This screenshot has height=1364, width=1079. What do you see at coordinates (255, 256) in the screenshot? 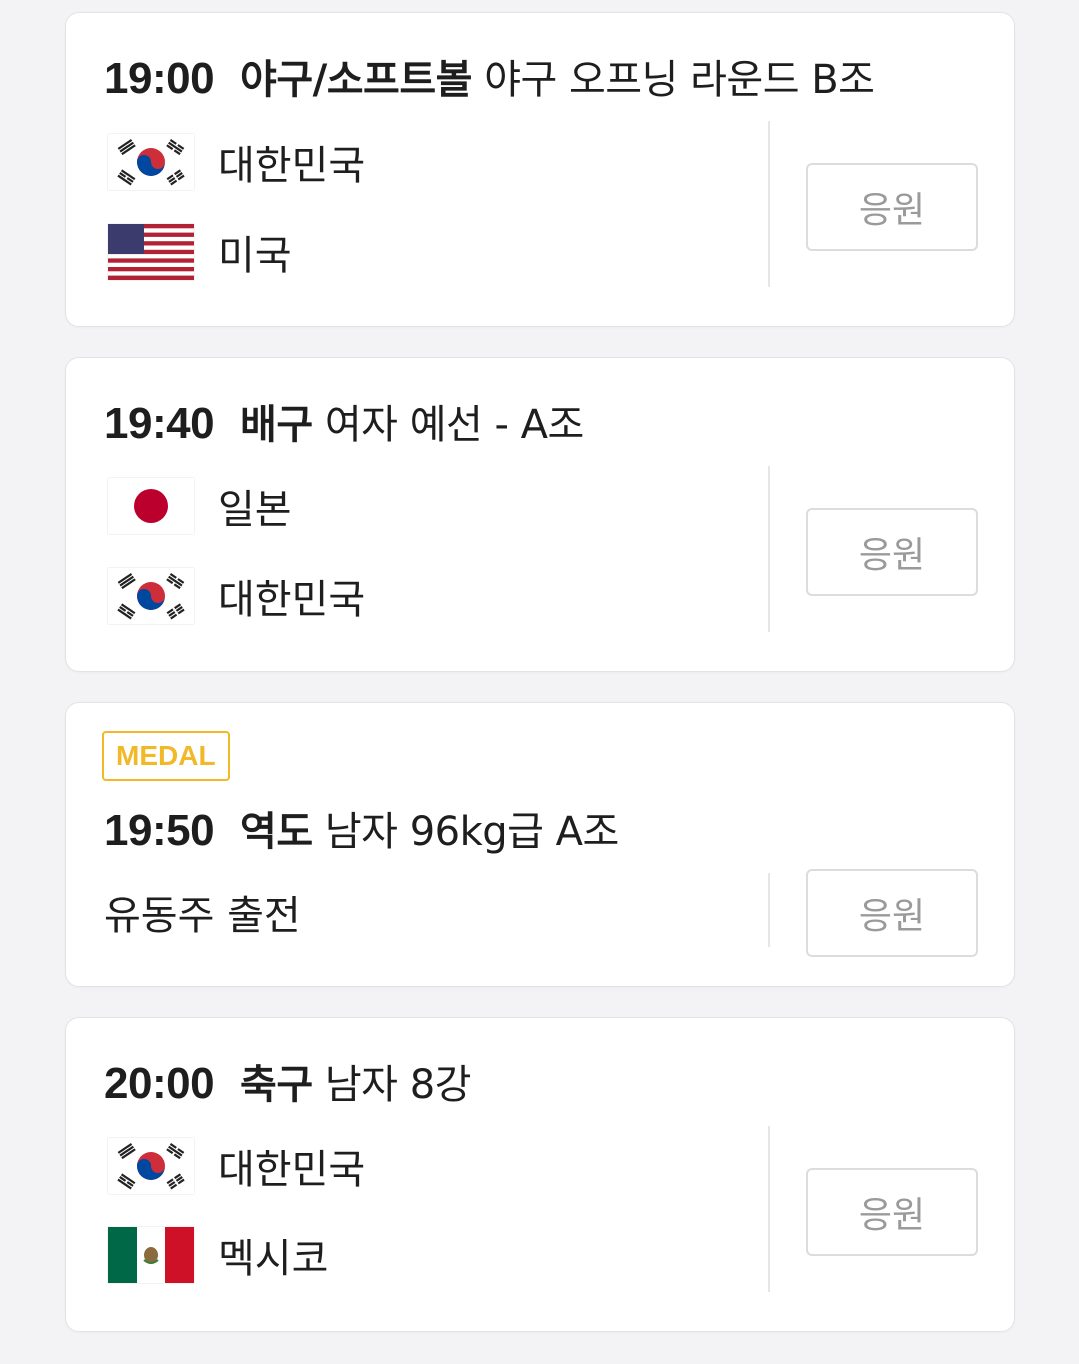
I see `team-name: 미국` at bounding box center [255, 256].